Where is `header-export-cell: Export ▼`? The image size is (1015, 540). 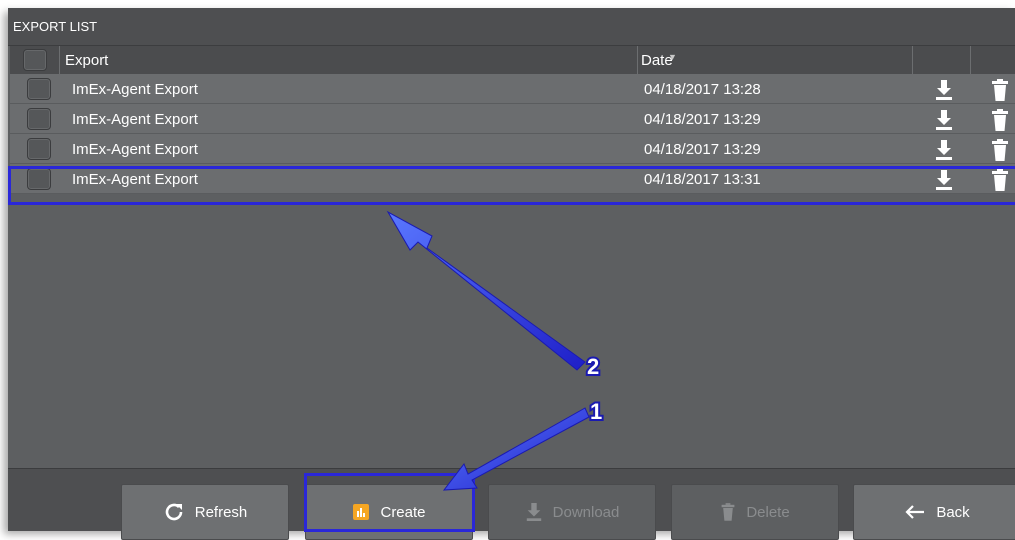 header-export-cell: Export ▼ is located at coordinates (368, 60).